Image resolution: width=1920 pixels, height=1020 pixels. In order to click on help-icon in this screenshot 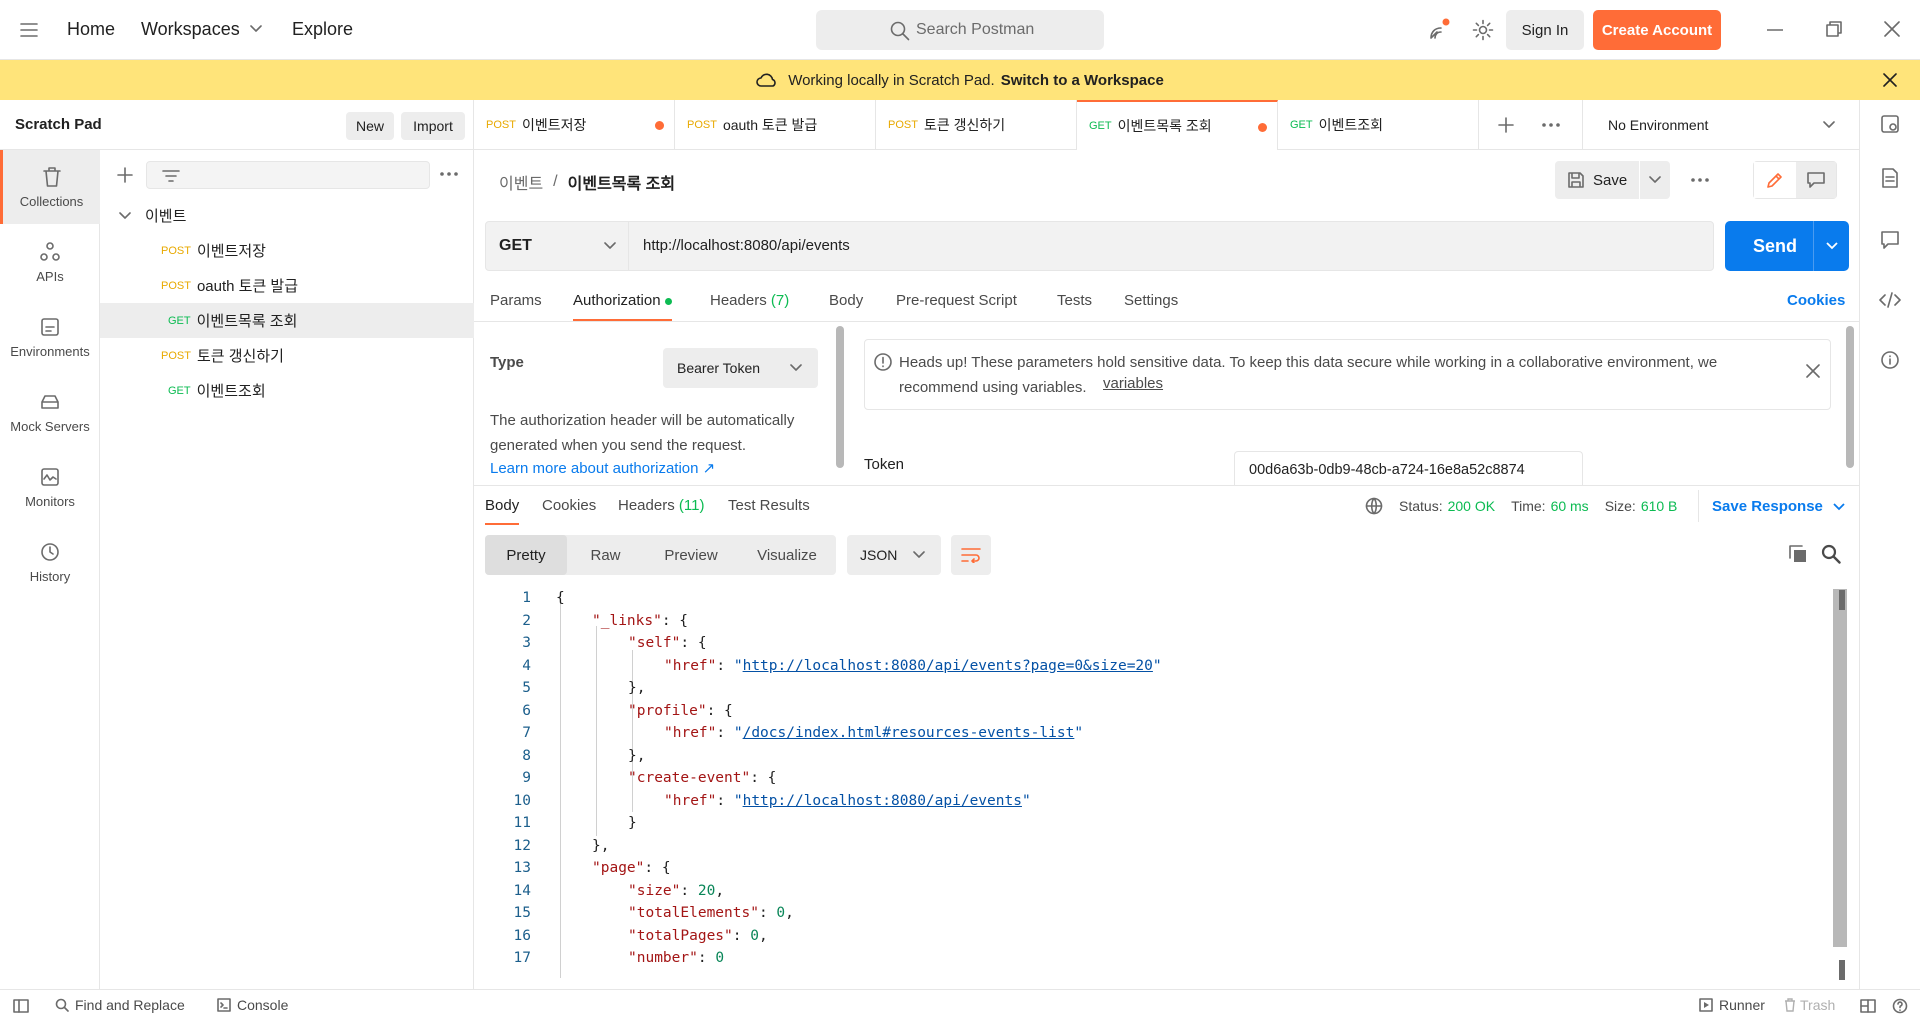, I will do `click(1900, 1006)`.